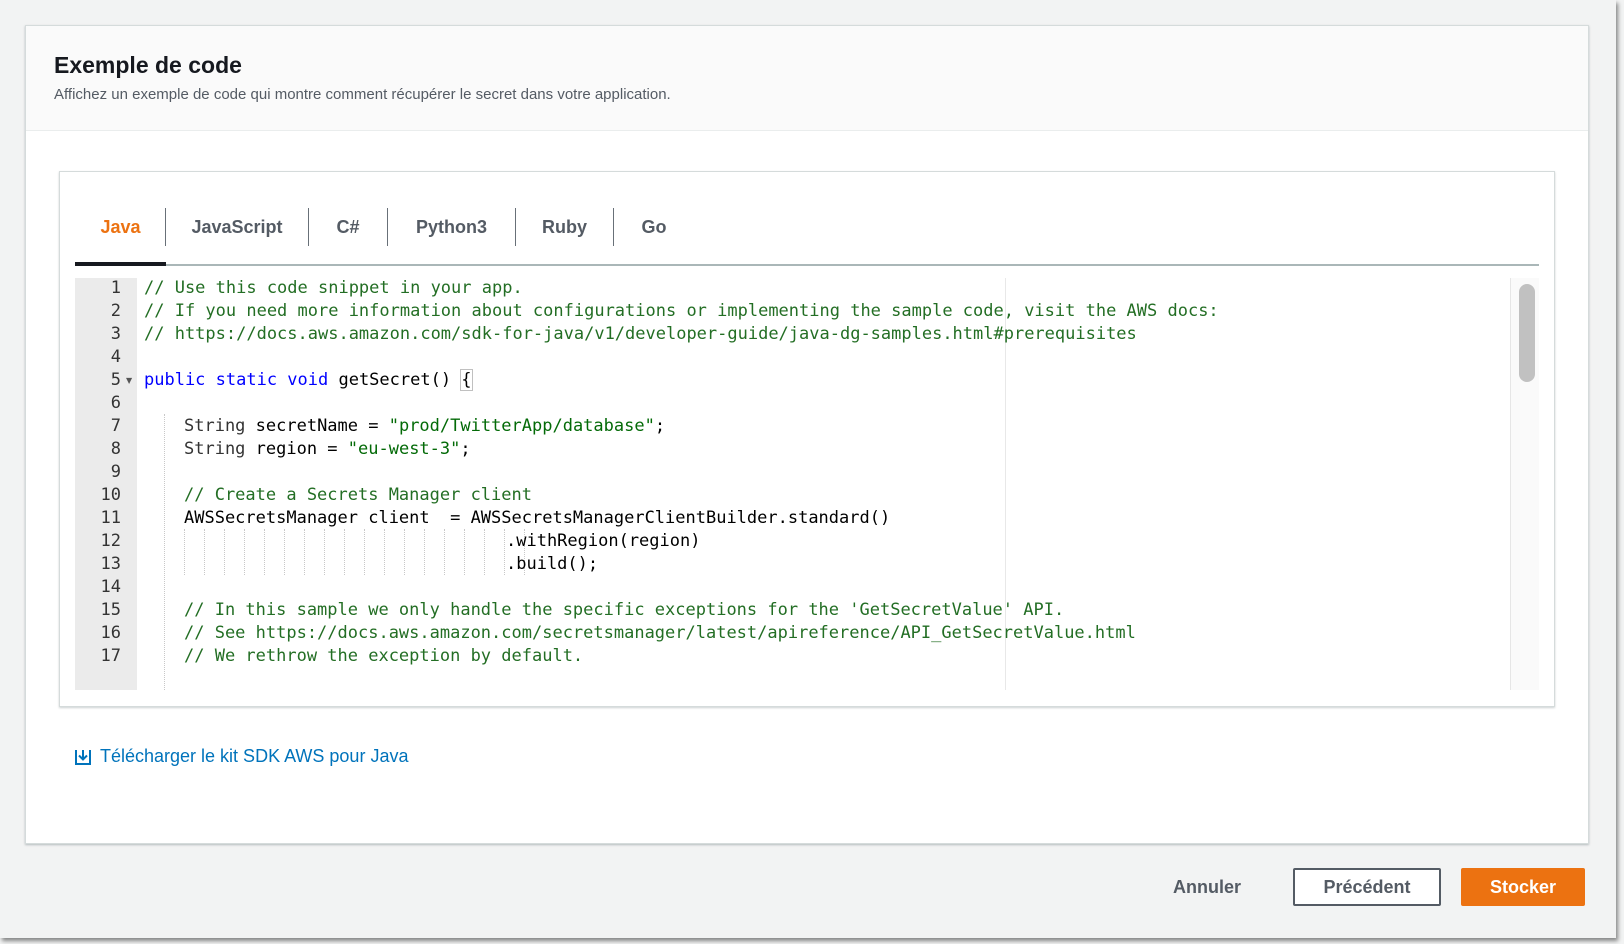  I want to click on line-number: 8, so click(115, 449).